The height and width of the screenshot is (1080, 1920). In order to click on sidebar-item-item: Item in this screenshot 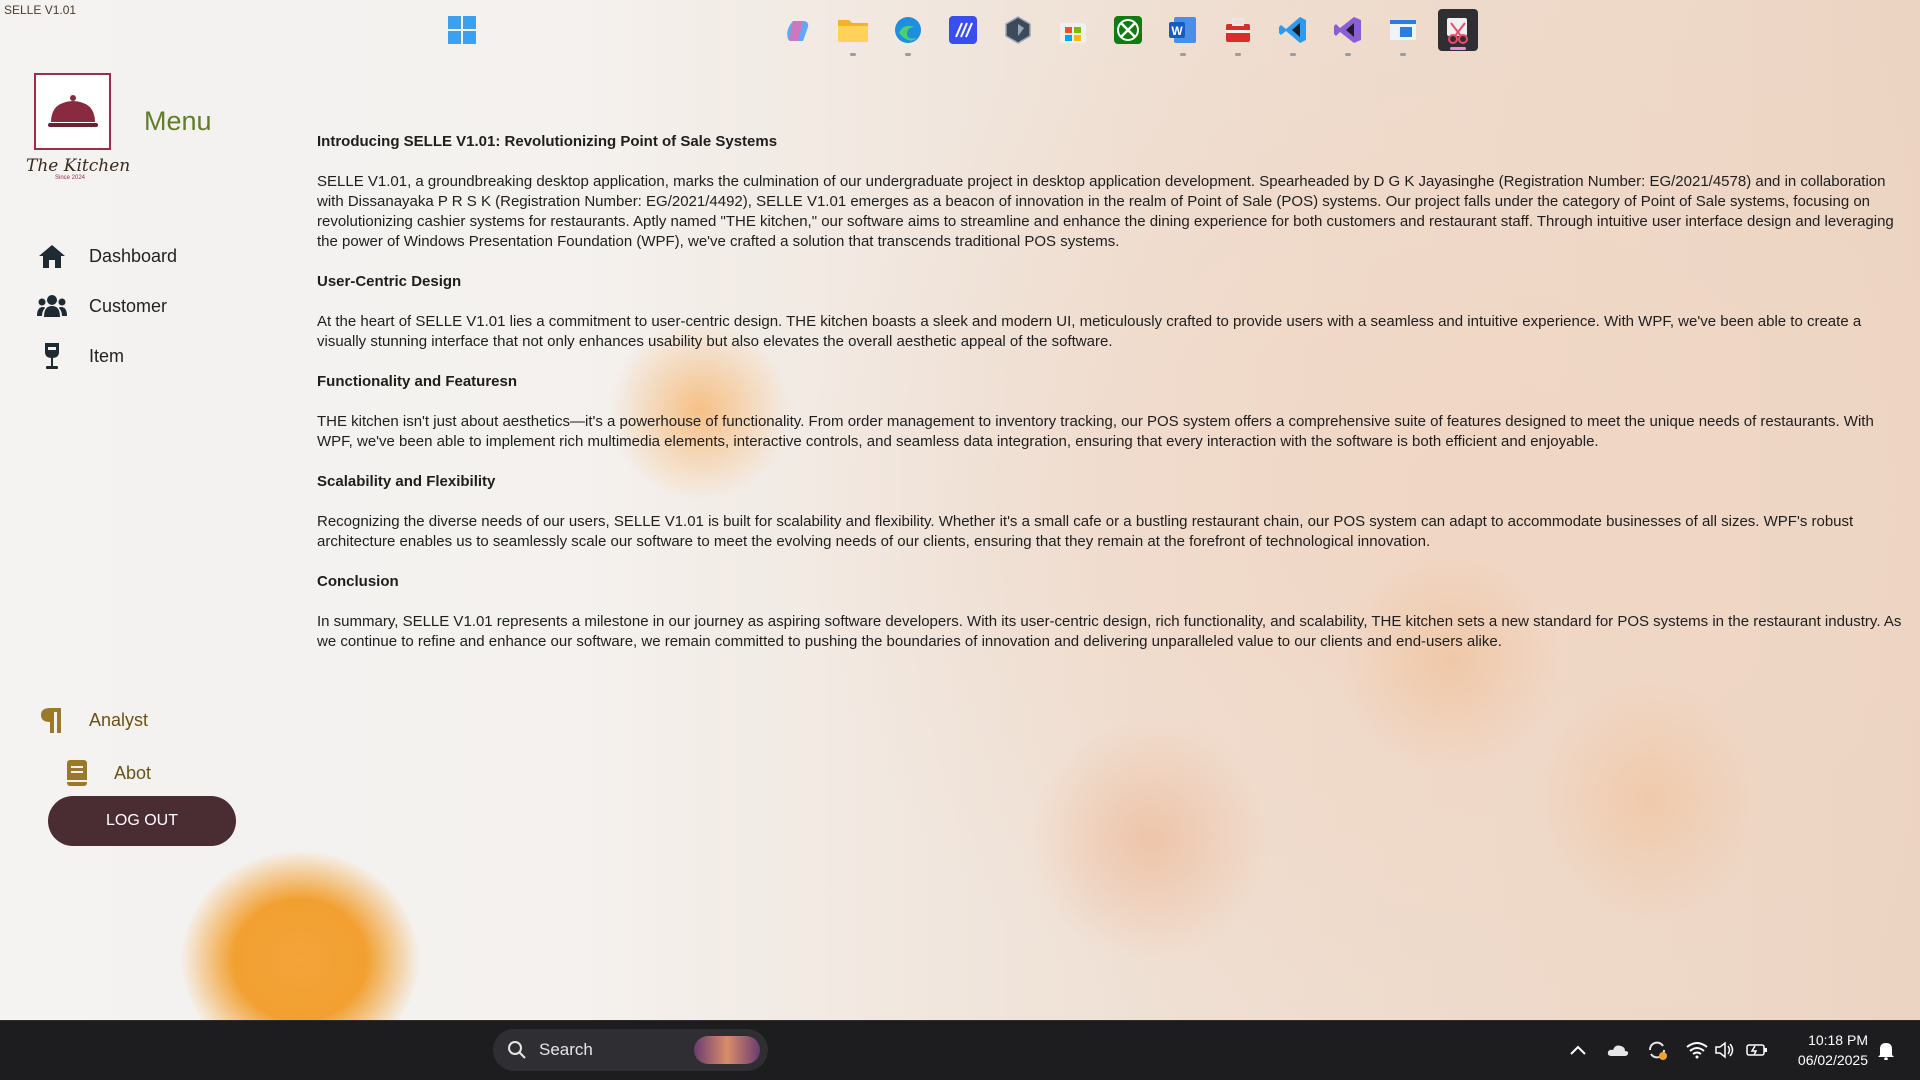, I will do `click(80, 356)`.